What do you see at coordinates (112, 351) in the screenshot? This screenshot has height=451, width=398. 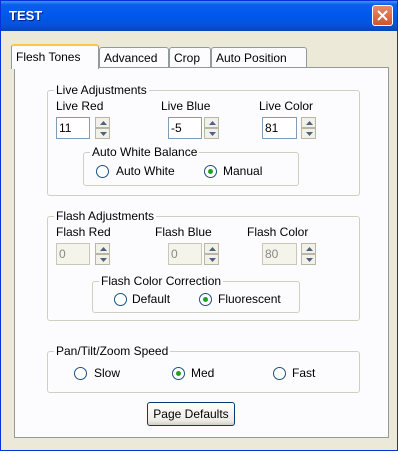 I see `pan-tilt-zoom-title: Pan/Tilt/Zoom Speed` at bounding box center [112, 351].